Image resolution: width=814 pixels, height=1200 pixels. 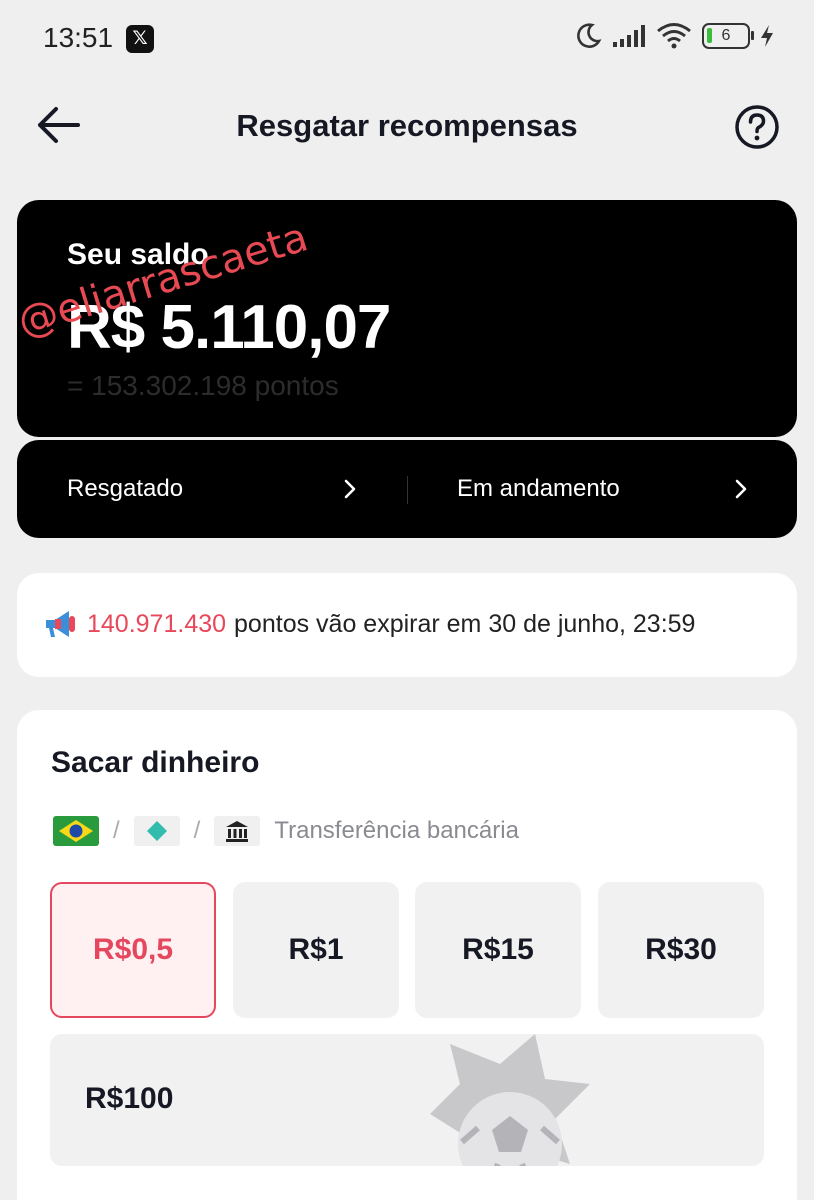 I want to click on battery-level: 6, so click(x=726, y=35).